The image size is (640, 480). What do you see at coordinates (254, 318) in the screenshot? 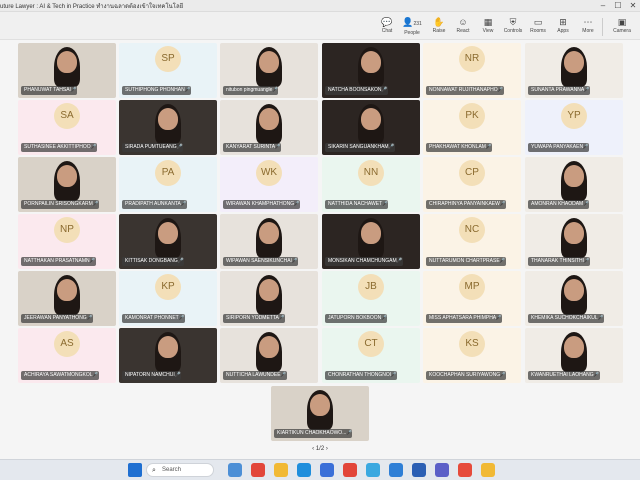
I see `participant-nametag: SIRIPORN YODMETTA 🎤` at bounding box center [254, 318].